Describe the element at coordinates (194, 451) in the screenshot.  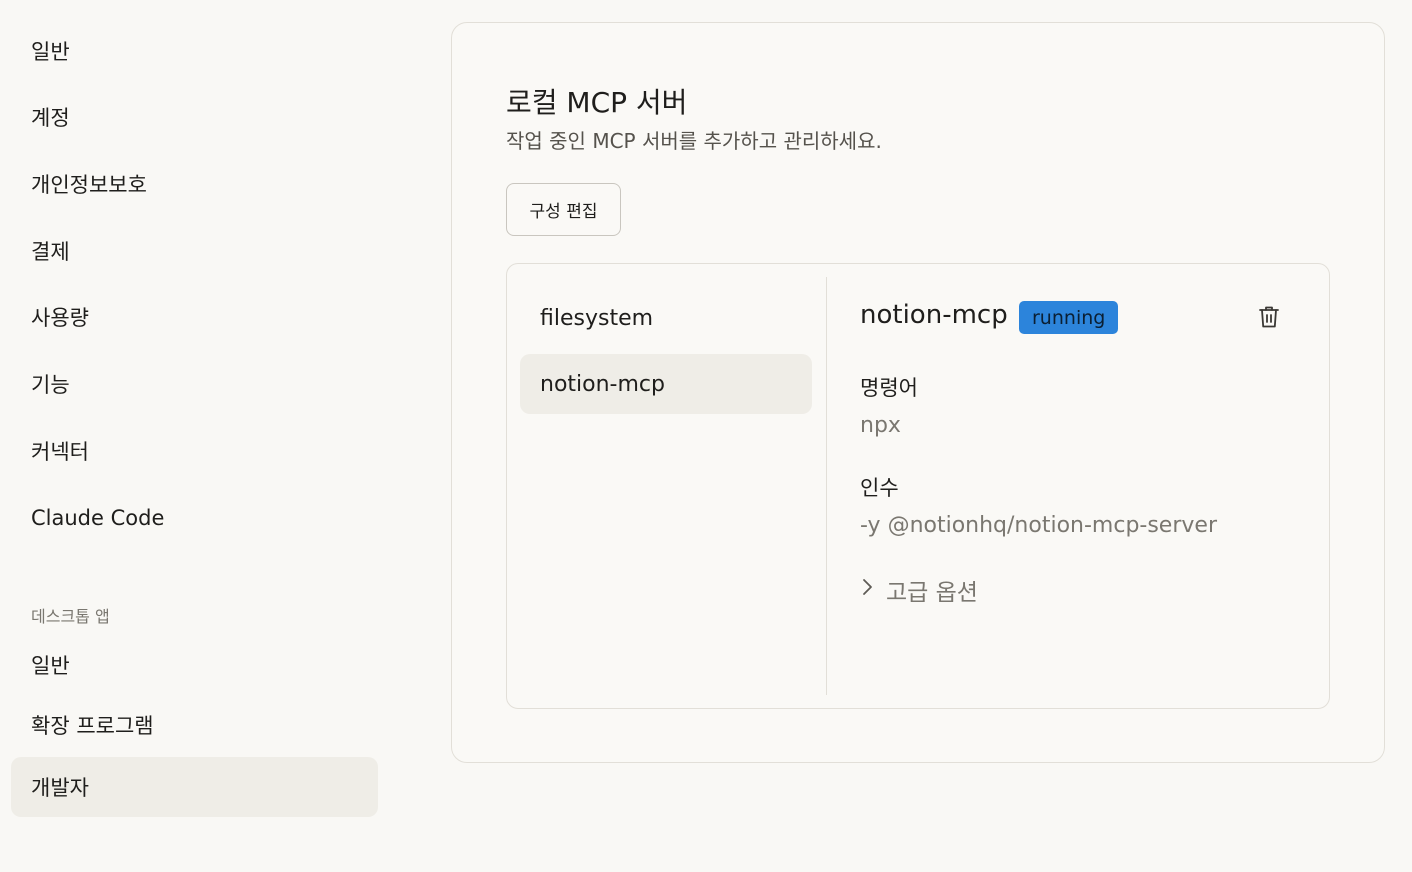
I see `sidebar-item-connectors: 커넥터` at that location.